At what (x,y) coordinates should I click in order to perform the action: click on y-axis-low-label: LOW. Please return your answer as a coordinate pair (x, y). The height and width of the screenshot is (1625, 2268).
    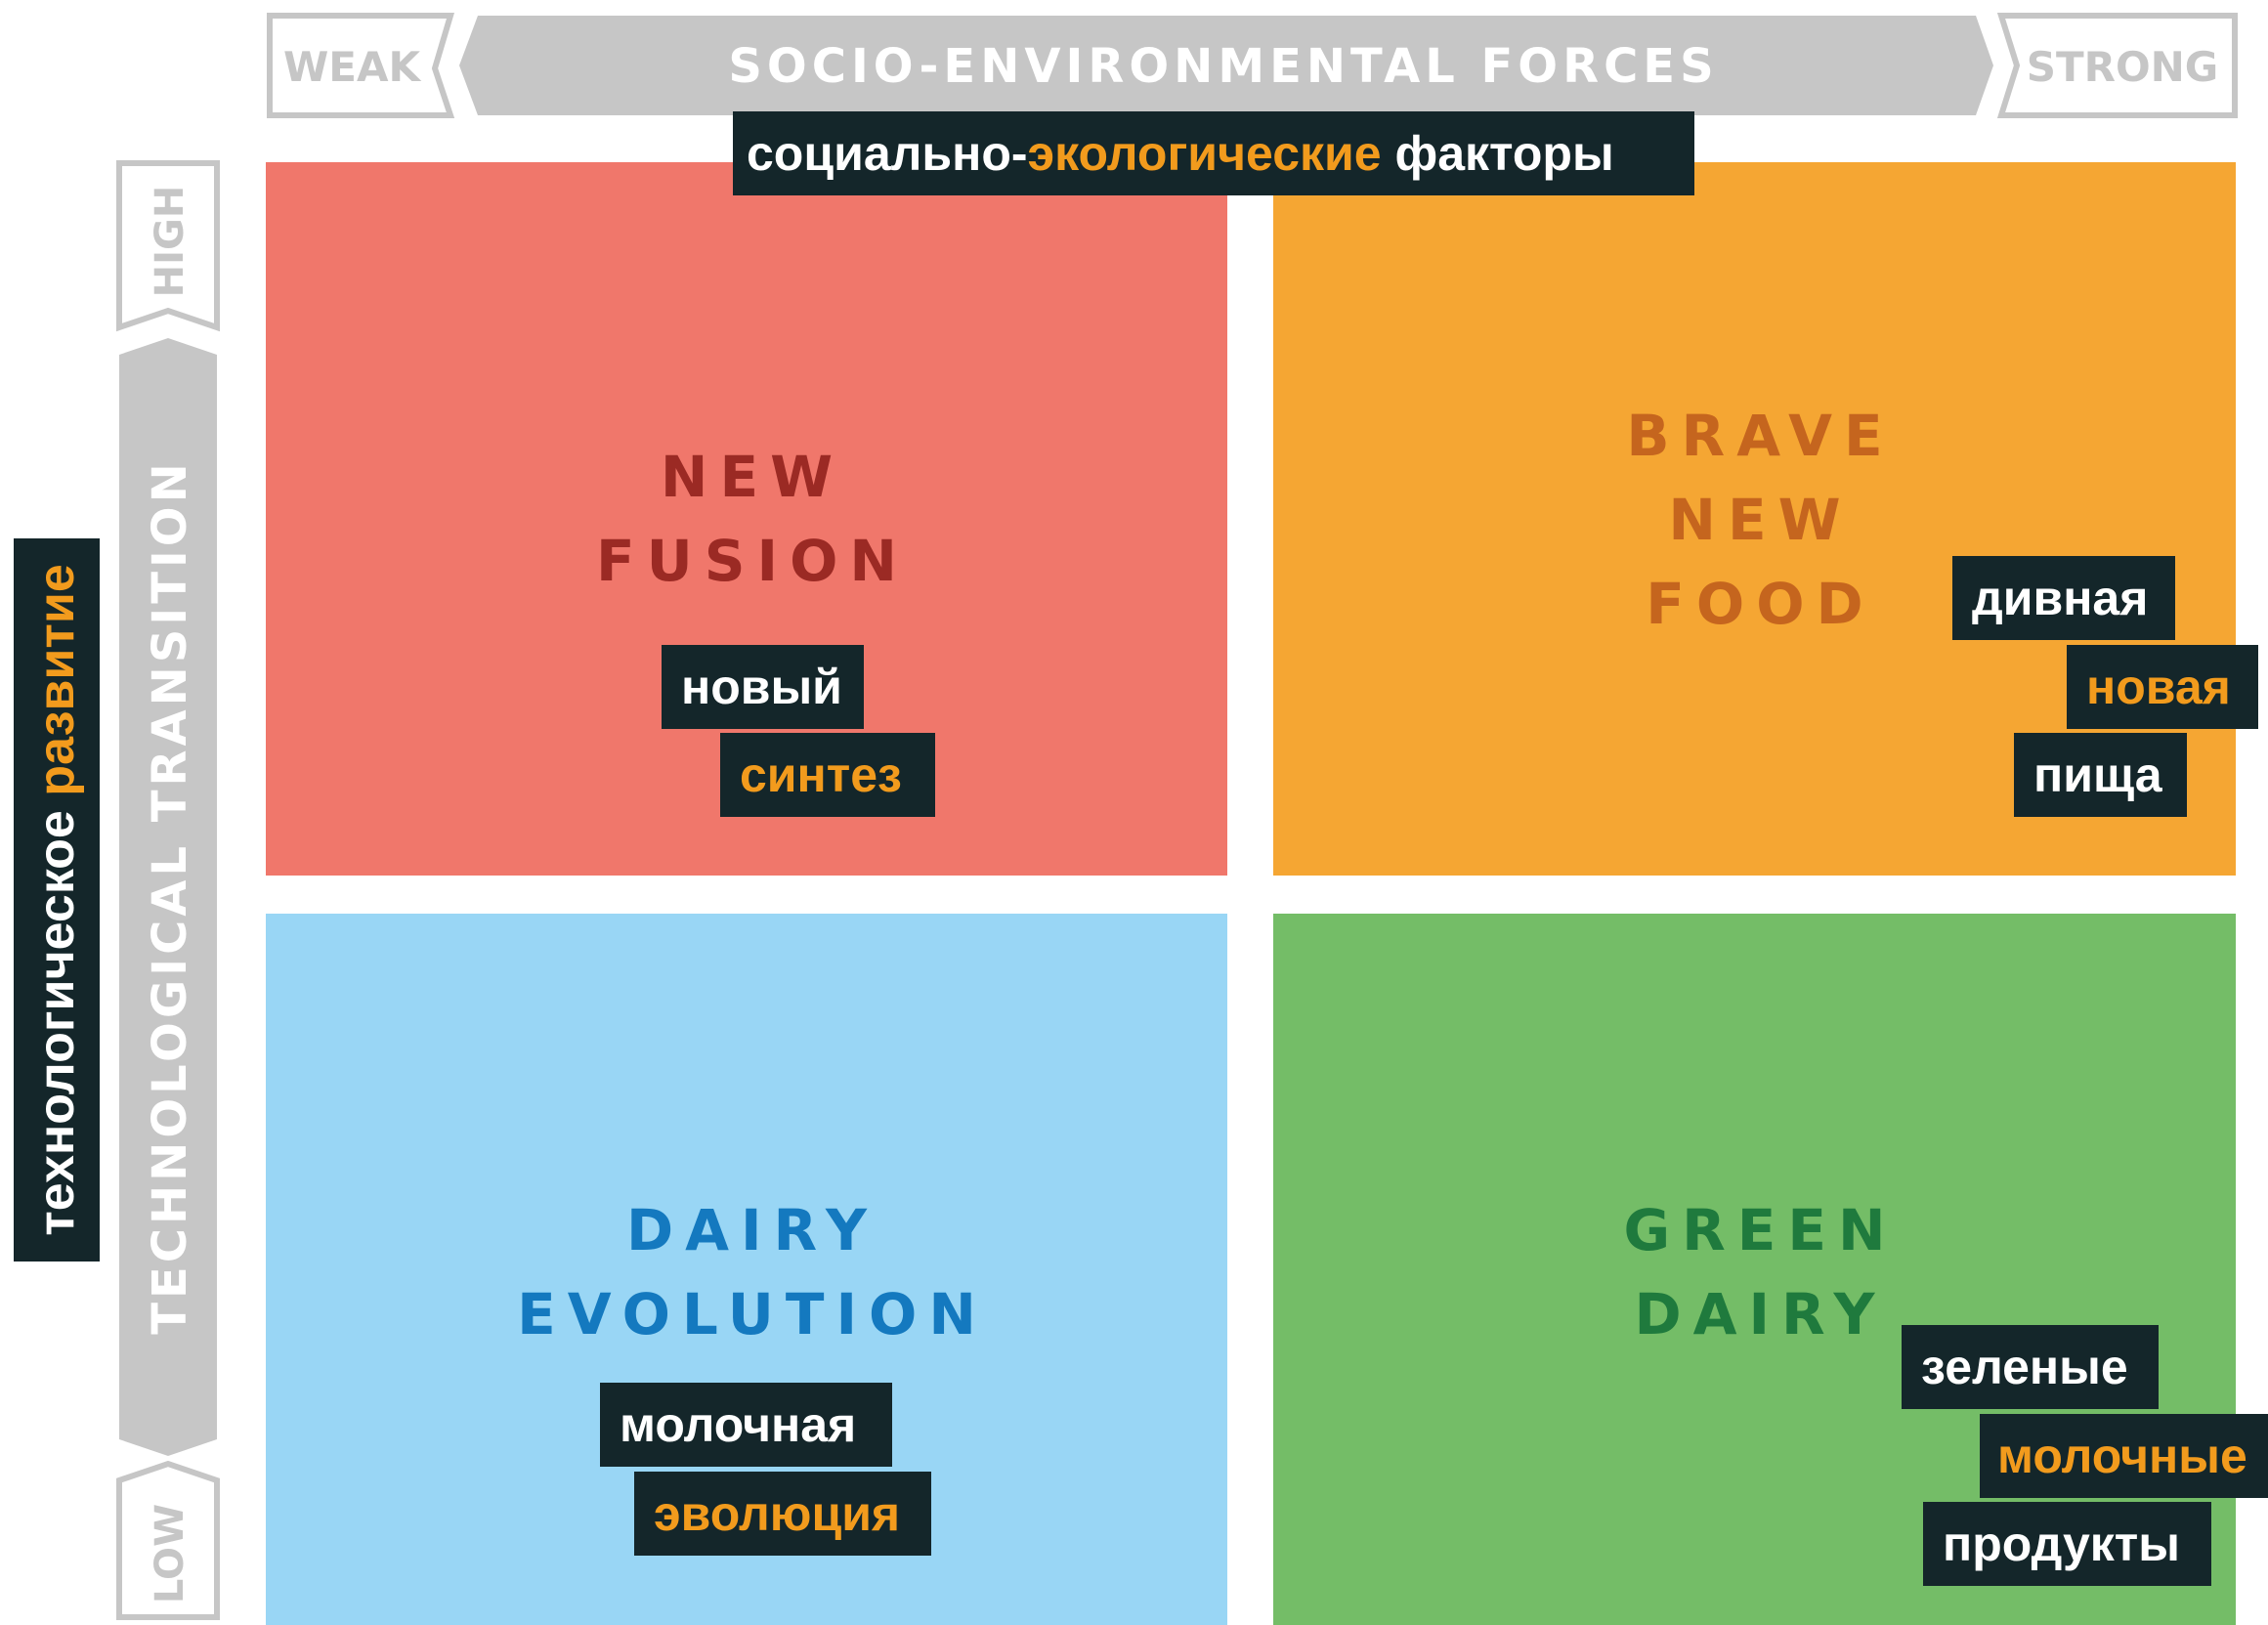
    Looking at the image, I should click on (170, 1554).